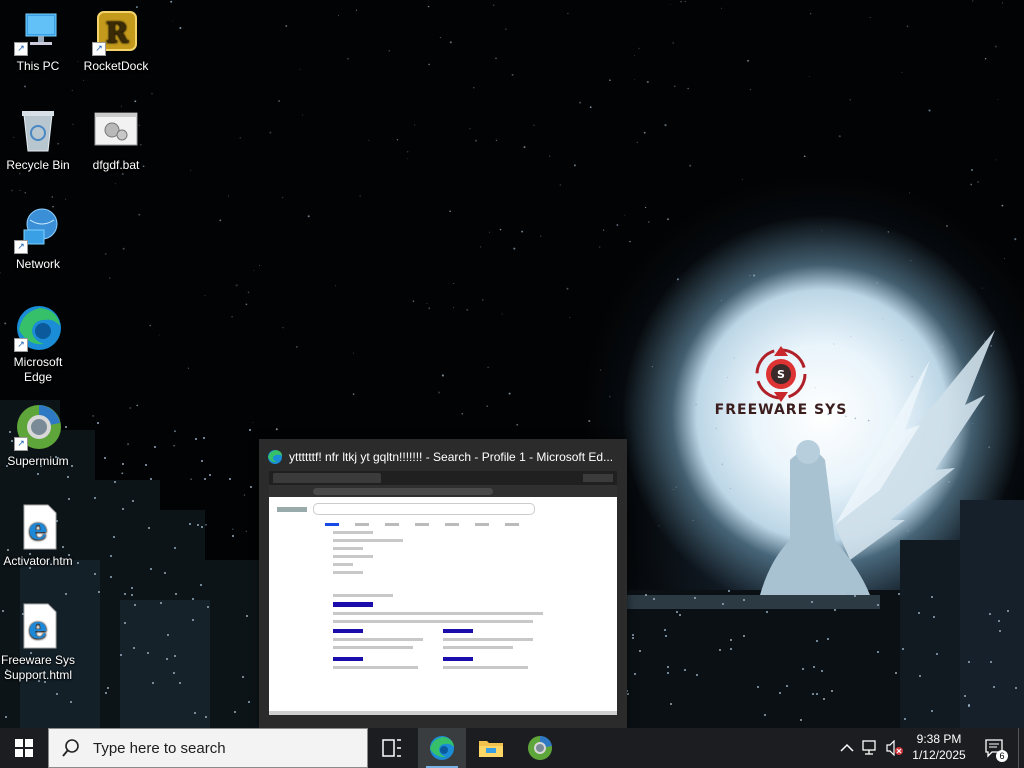 The width and height of the screenshot is (1024, 768). What do you see at coordinates (392, 748) in the screenshot?
I see `task-view-button` at bounding box center [392, 748].